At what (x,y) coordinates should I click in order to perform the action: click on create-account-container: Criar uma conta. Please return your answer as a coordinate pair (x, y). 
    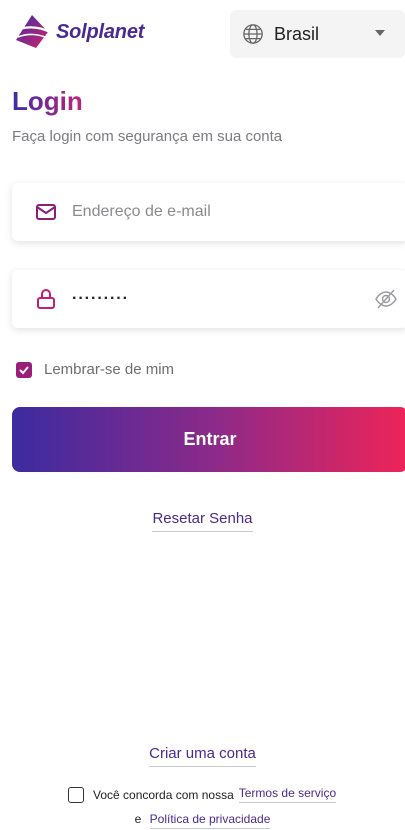
    Looking at the image, I should click on (202, 756).